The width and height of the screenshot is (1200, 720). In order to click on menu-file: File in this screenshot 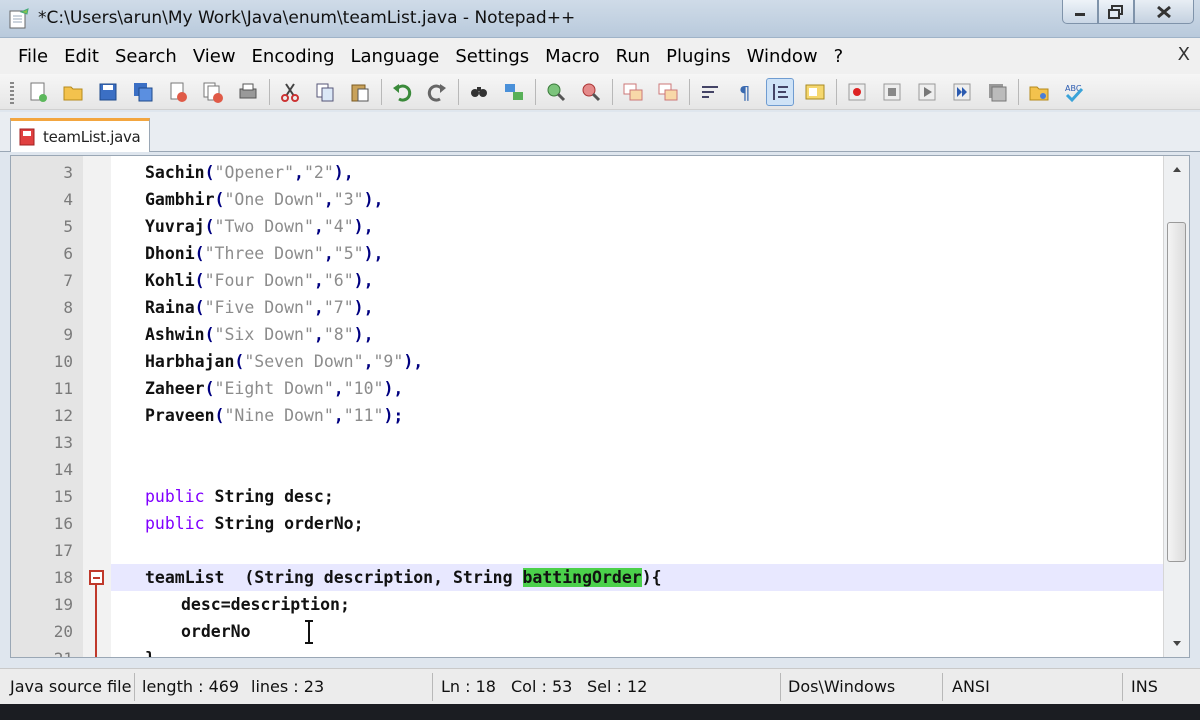, I will do `click(33, 56)`.